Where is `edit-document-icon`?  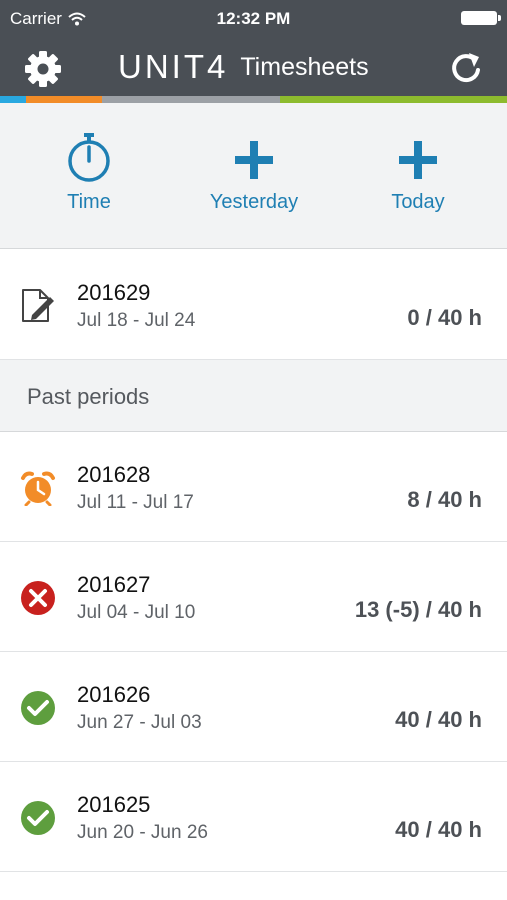 edit-document-icon is located at coordinates (38, 305).